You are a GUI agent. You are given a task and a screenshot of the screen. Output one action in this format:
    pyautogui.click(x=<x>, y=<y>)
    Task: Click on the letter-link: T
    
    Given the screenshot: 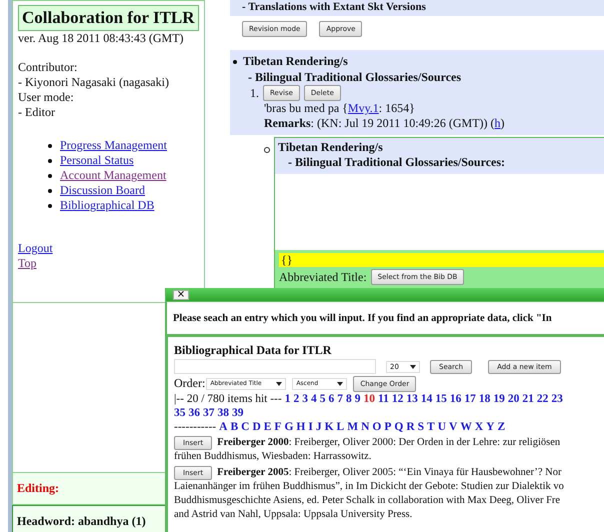 What is the action you would take?
    pyautogui.click(x=431, y=427)
    